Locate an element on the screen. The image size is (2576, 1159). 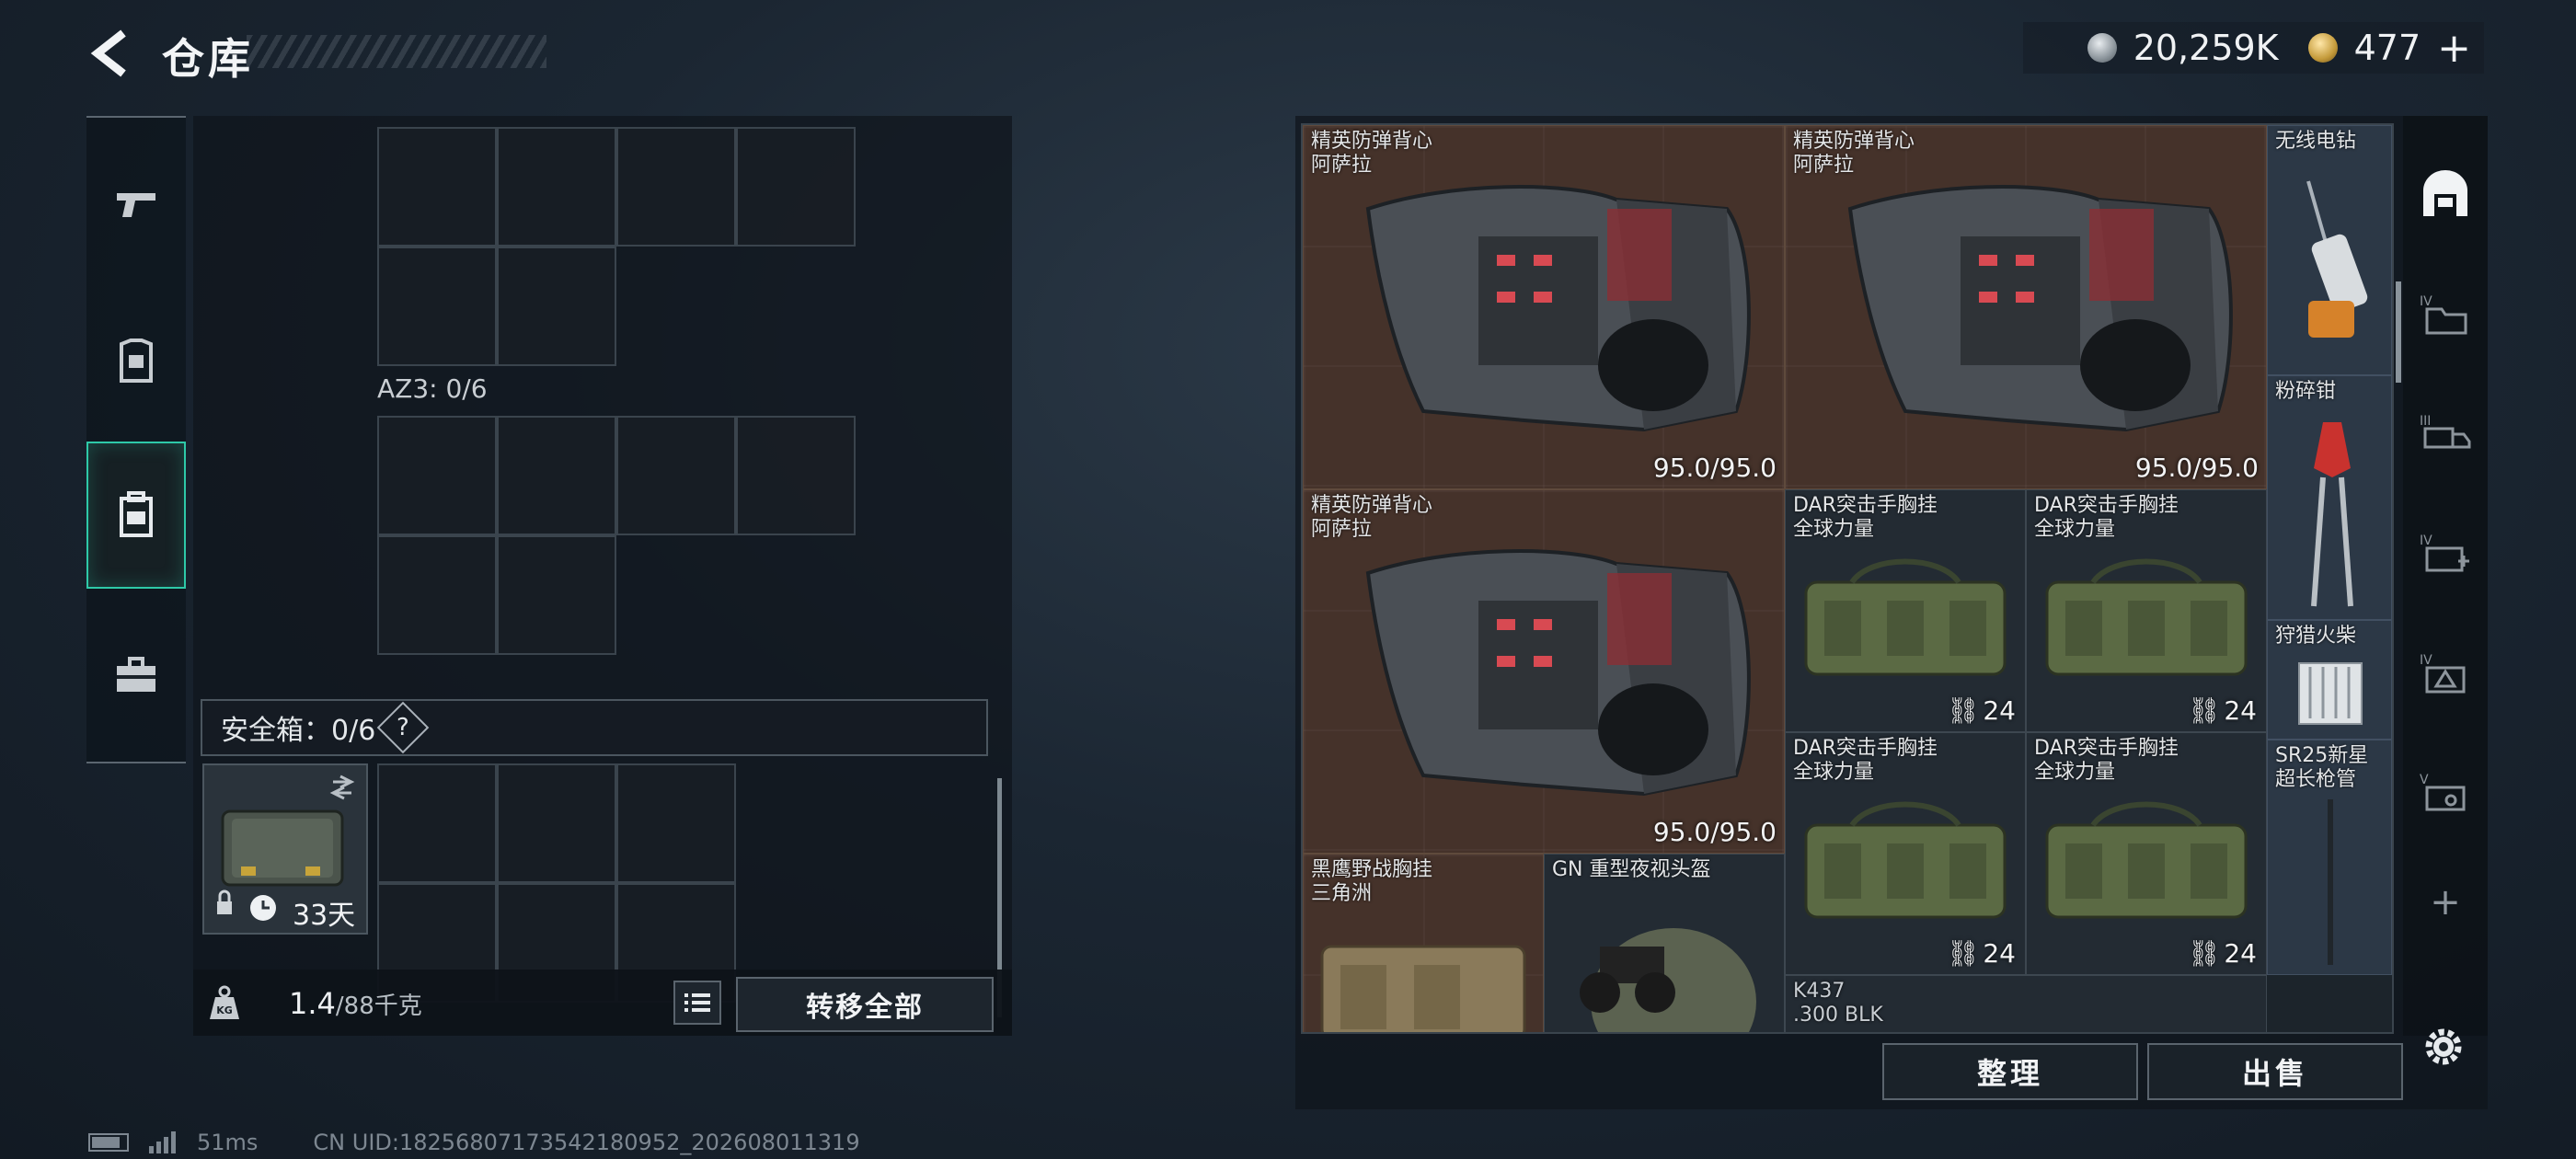
nav-backpack is located at coordinates (136, 515).